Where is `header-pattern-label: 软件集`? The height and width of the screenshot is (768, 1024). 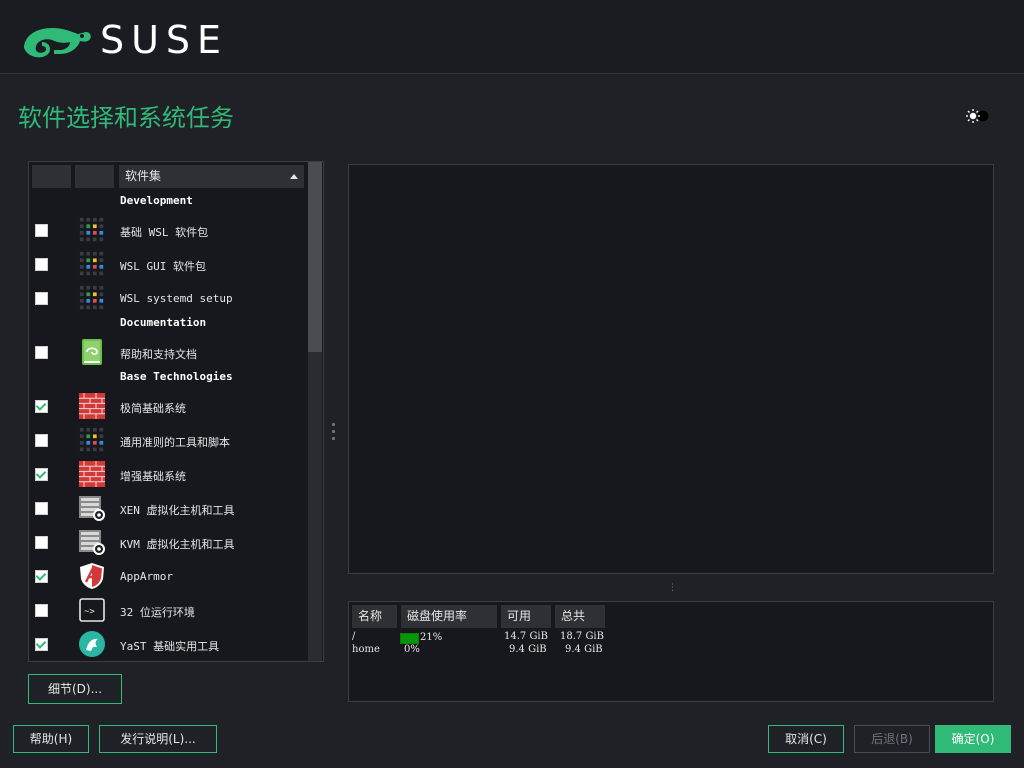
header-pattern-label: 软件集 is located at coordinates (143, 176).